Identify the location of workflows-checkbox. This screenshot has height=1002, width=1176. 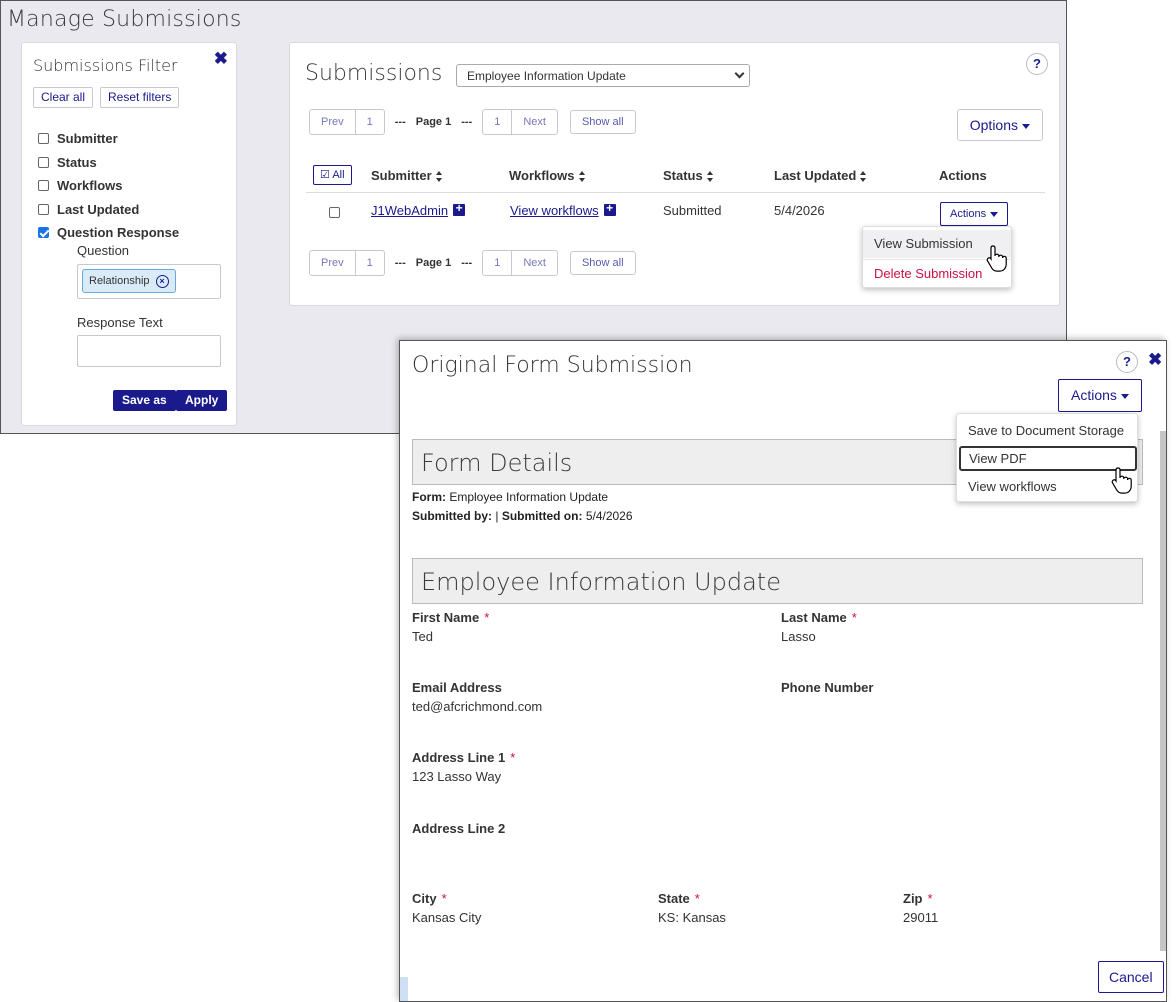
(43, 185).